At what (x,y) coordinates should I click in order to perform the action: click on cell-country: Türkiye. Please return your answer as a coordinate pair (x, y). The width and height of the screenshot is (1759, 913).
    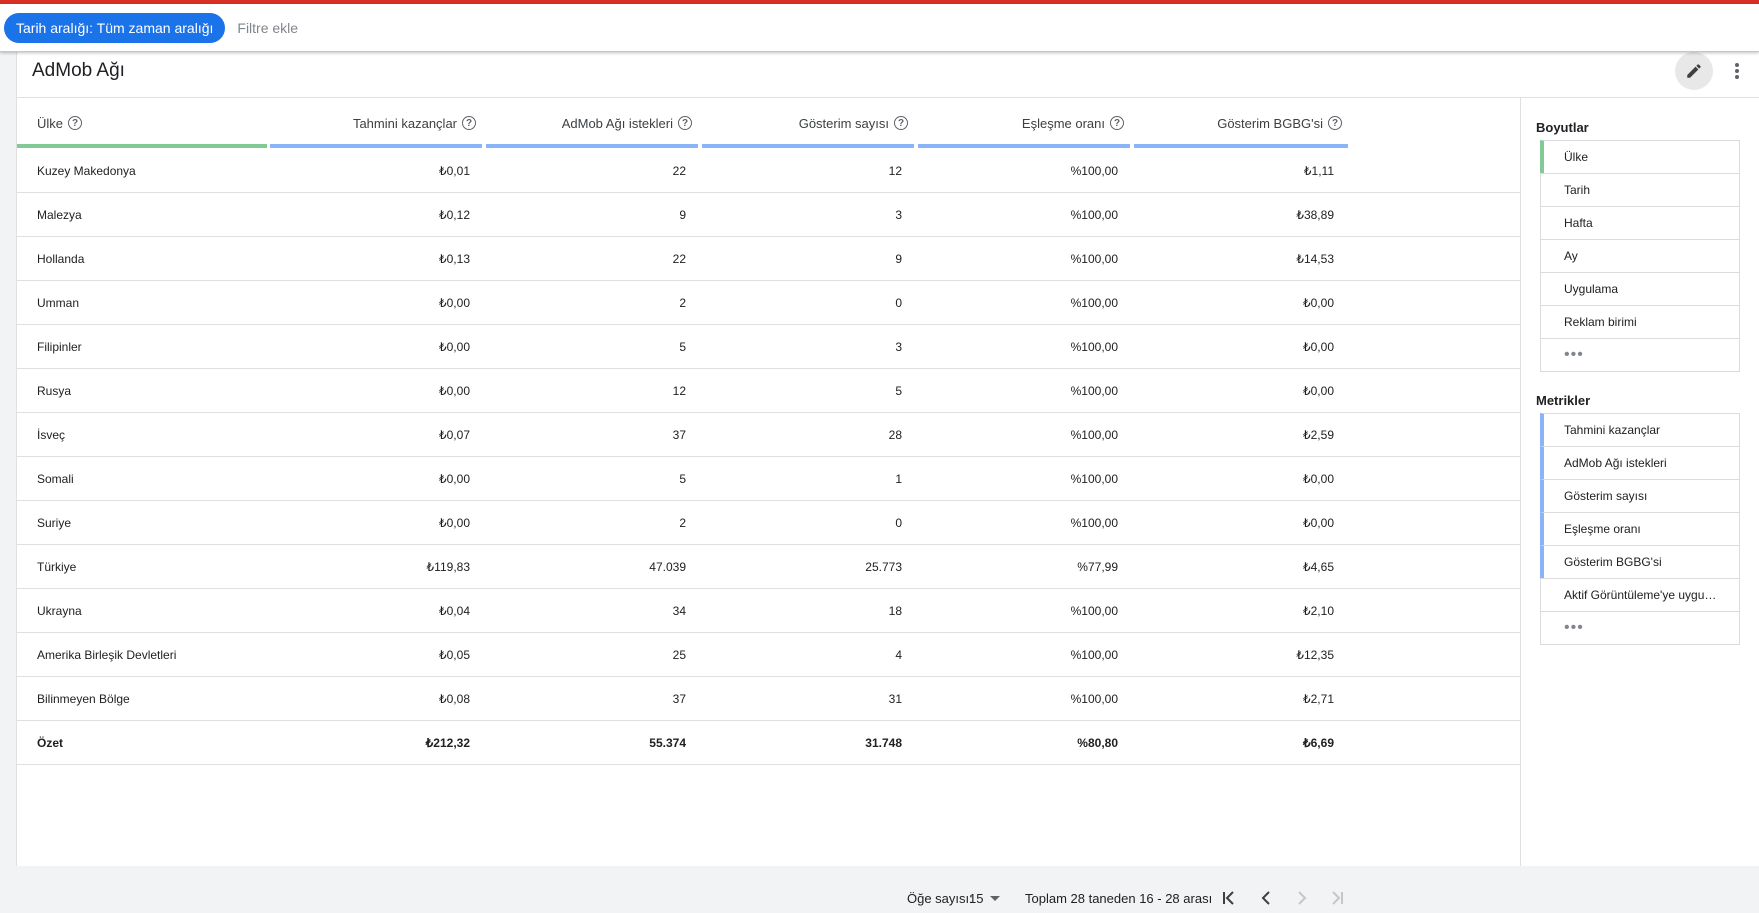
    Looking at the image, I should click on (57, 567).